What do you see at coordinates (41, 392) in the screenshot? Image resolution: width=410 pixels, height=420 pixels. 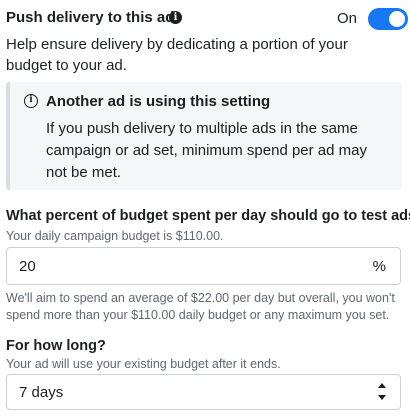 I see `duration-selected-value: 7 days` at bounding box center [41, 392].